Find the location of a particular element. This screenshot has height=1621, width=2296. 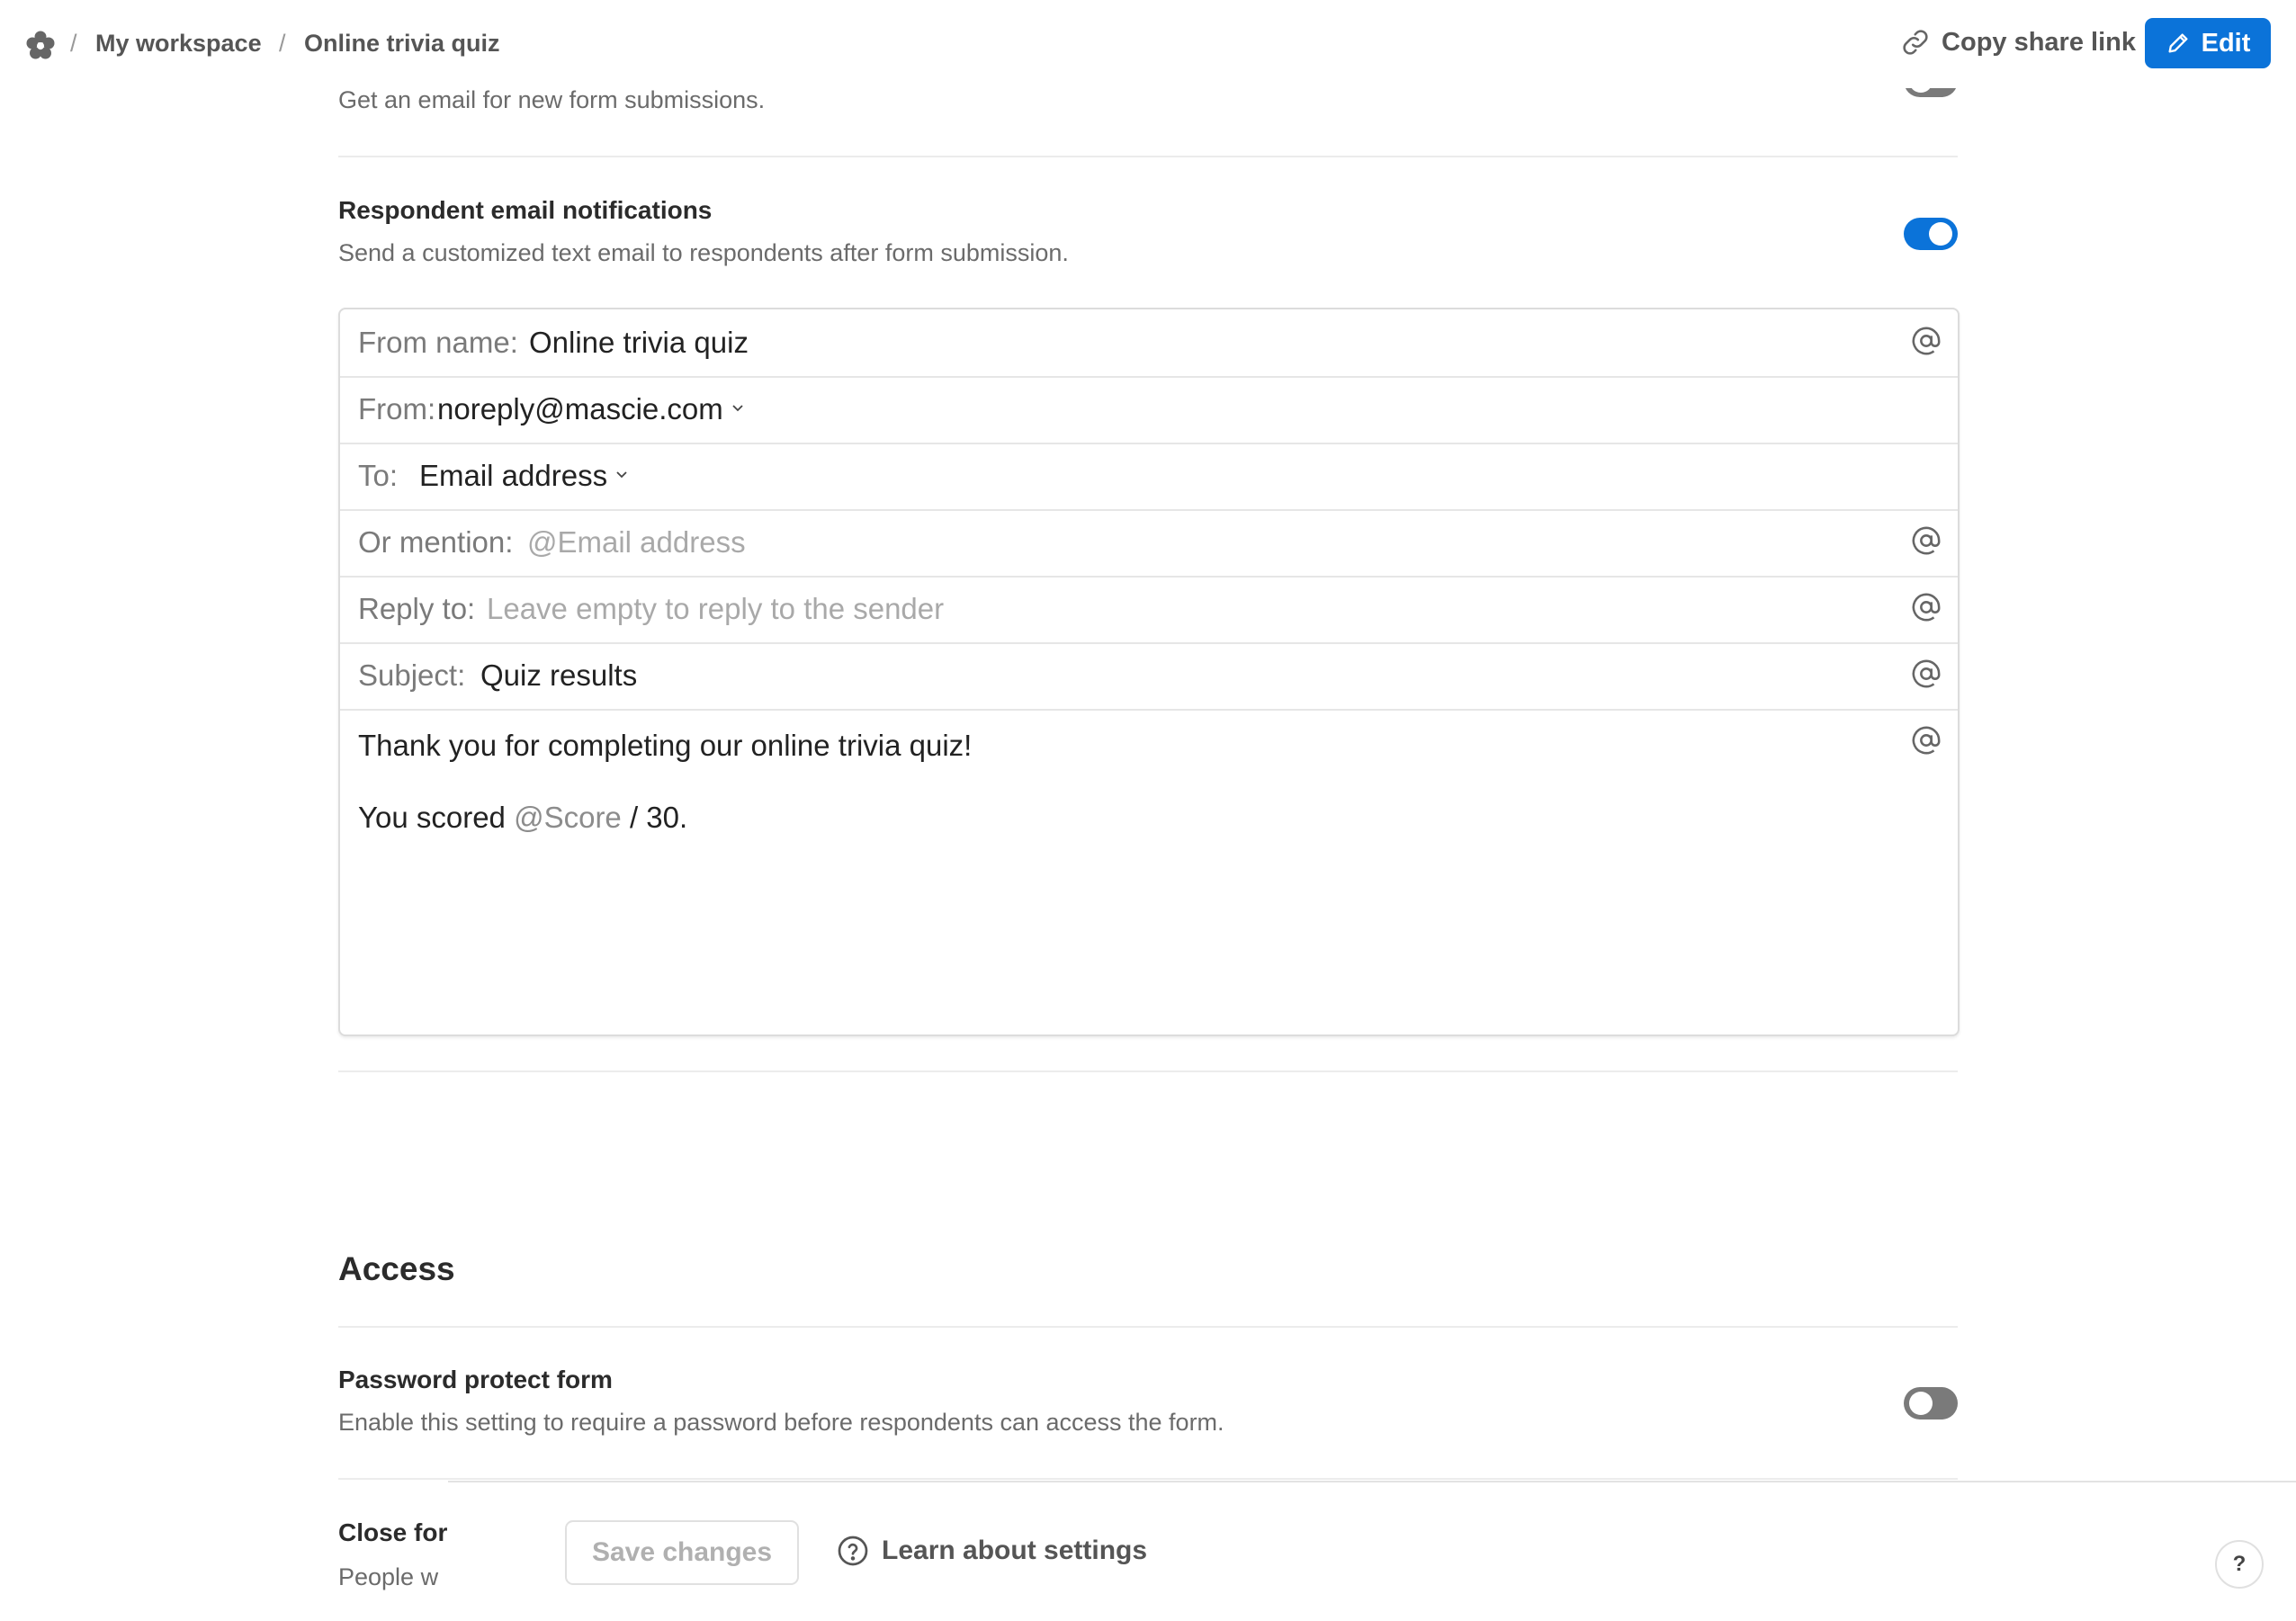

edit-button: Edit is located at coordinates (2208, 43).